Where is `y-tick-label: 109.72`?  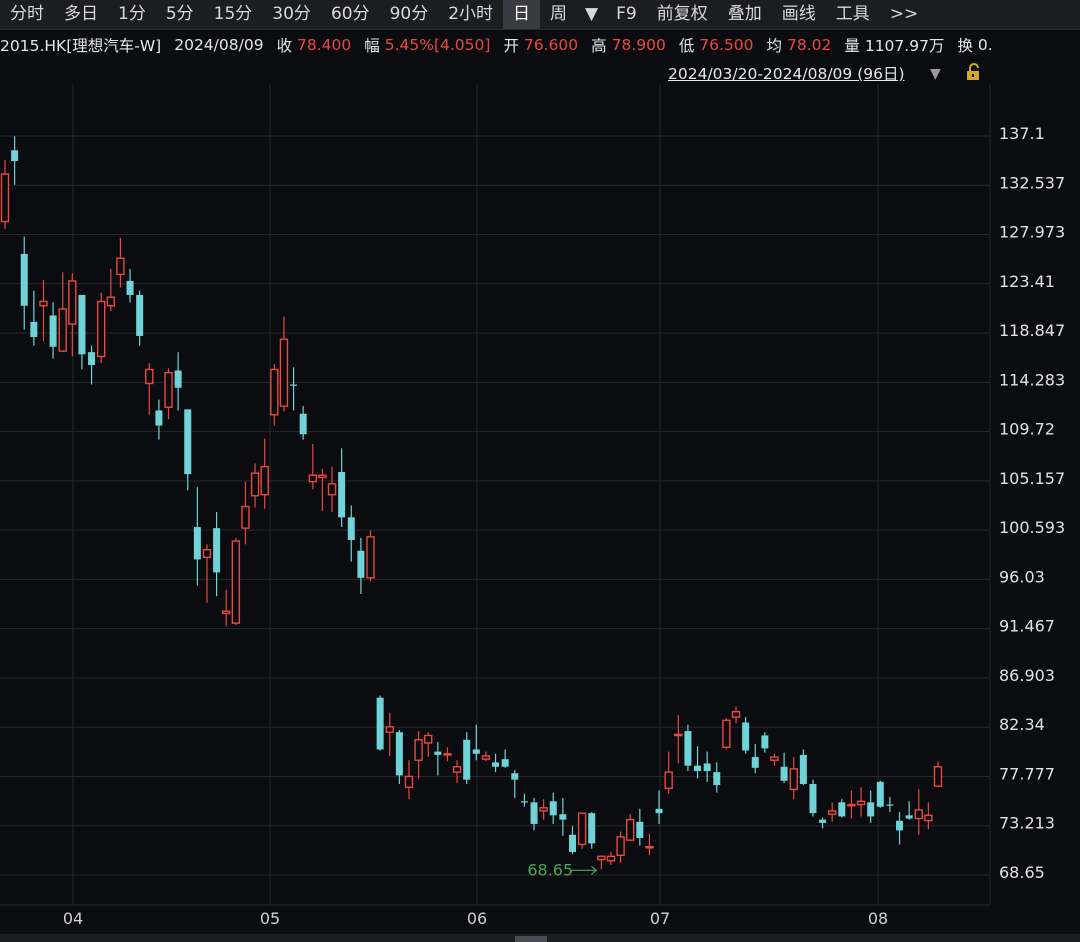
y-tick-label: 109.72 is located at coordinates (1027, 429).